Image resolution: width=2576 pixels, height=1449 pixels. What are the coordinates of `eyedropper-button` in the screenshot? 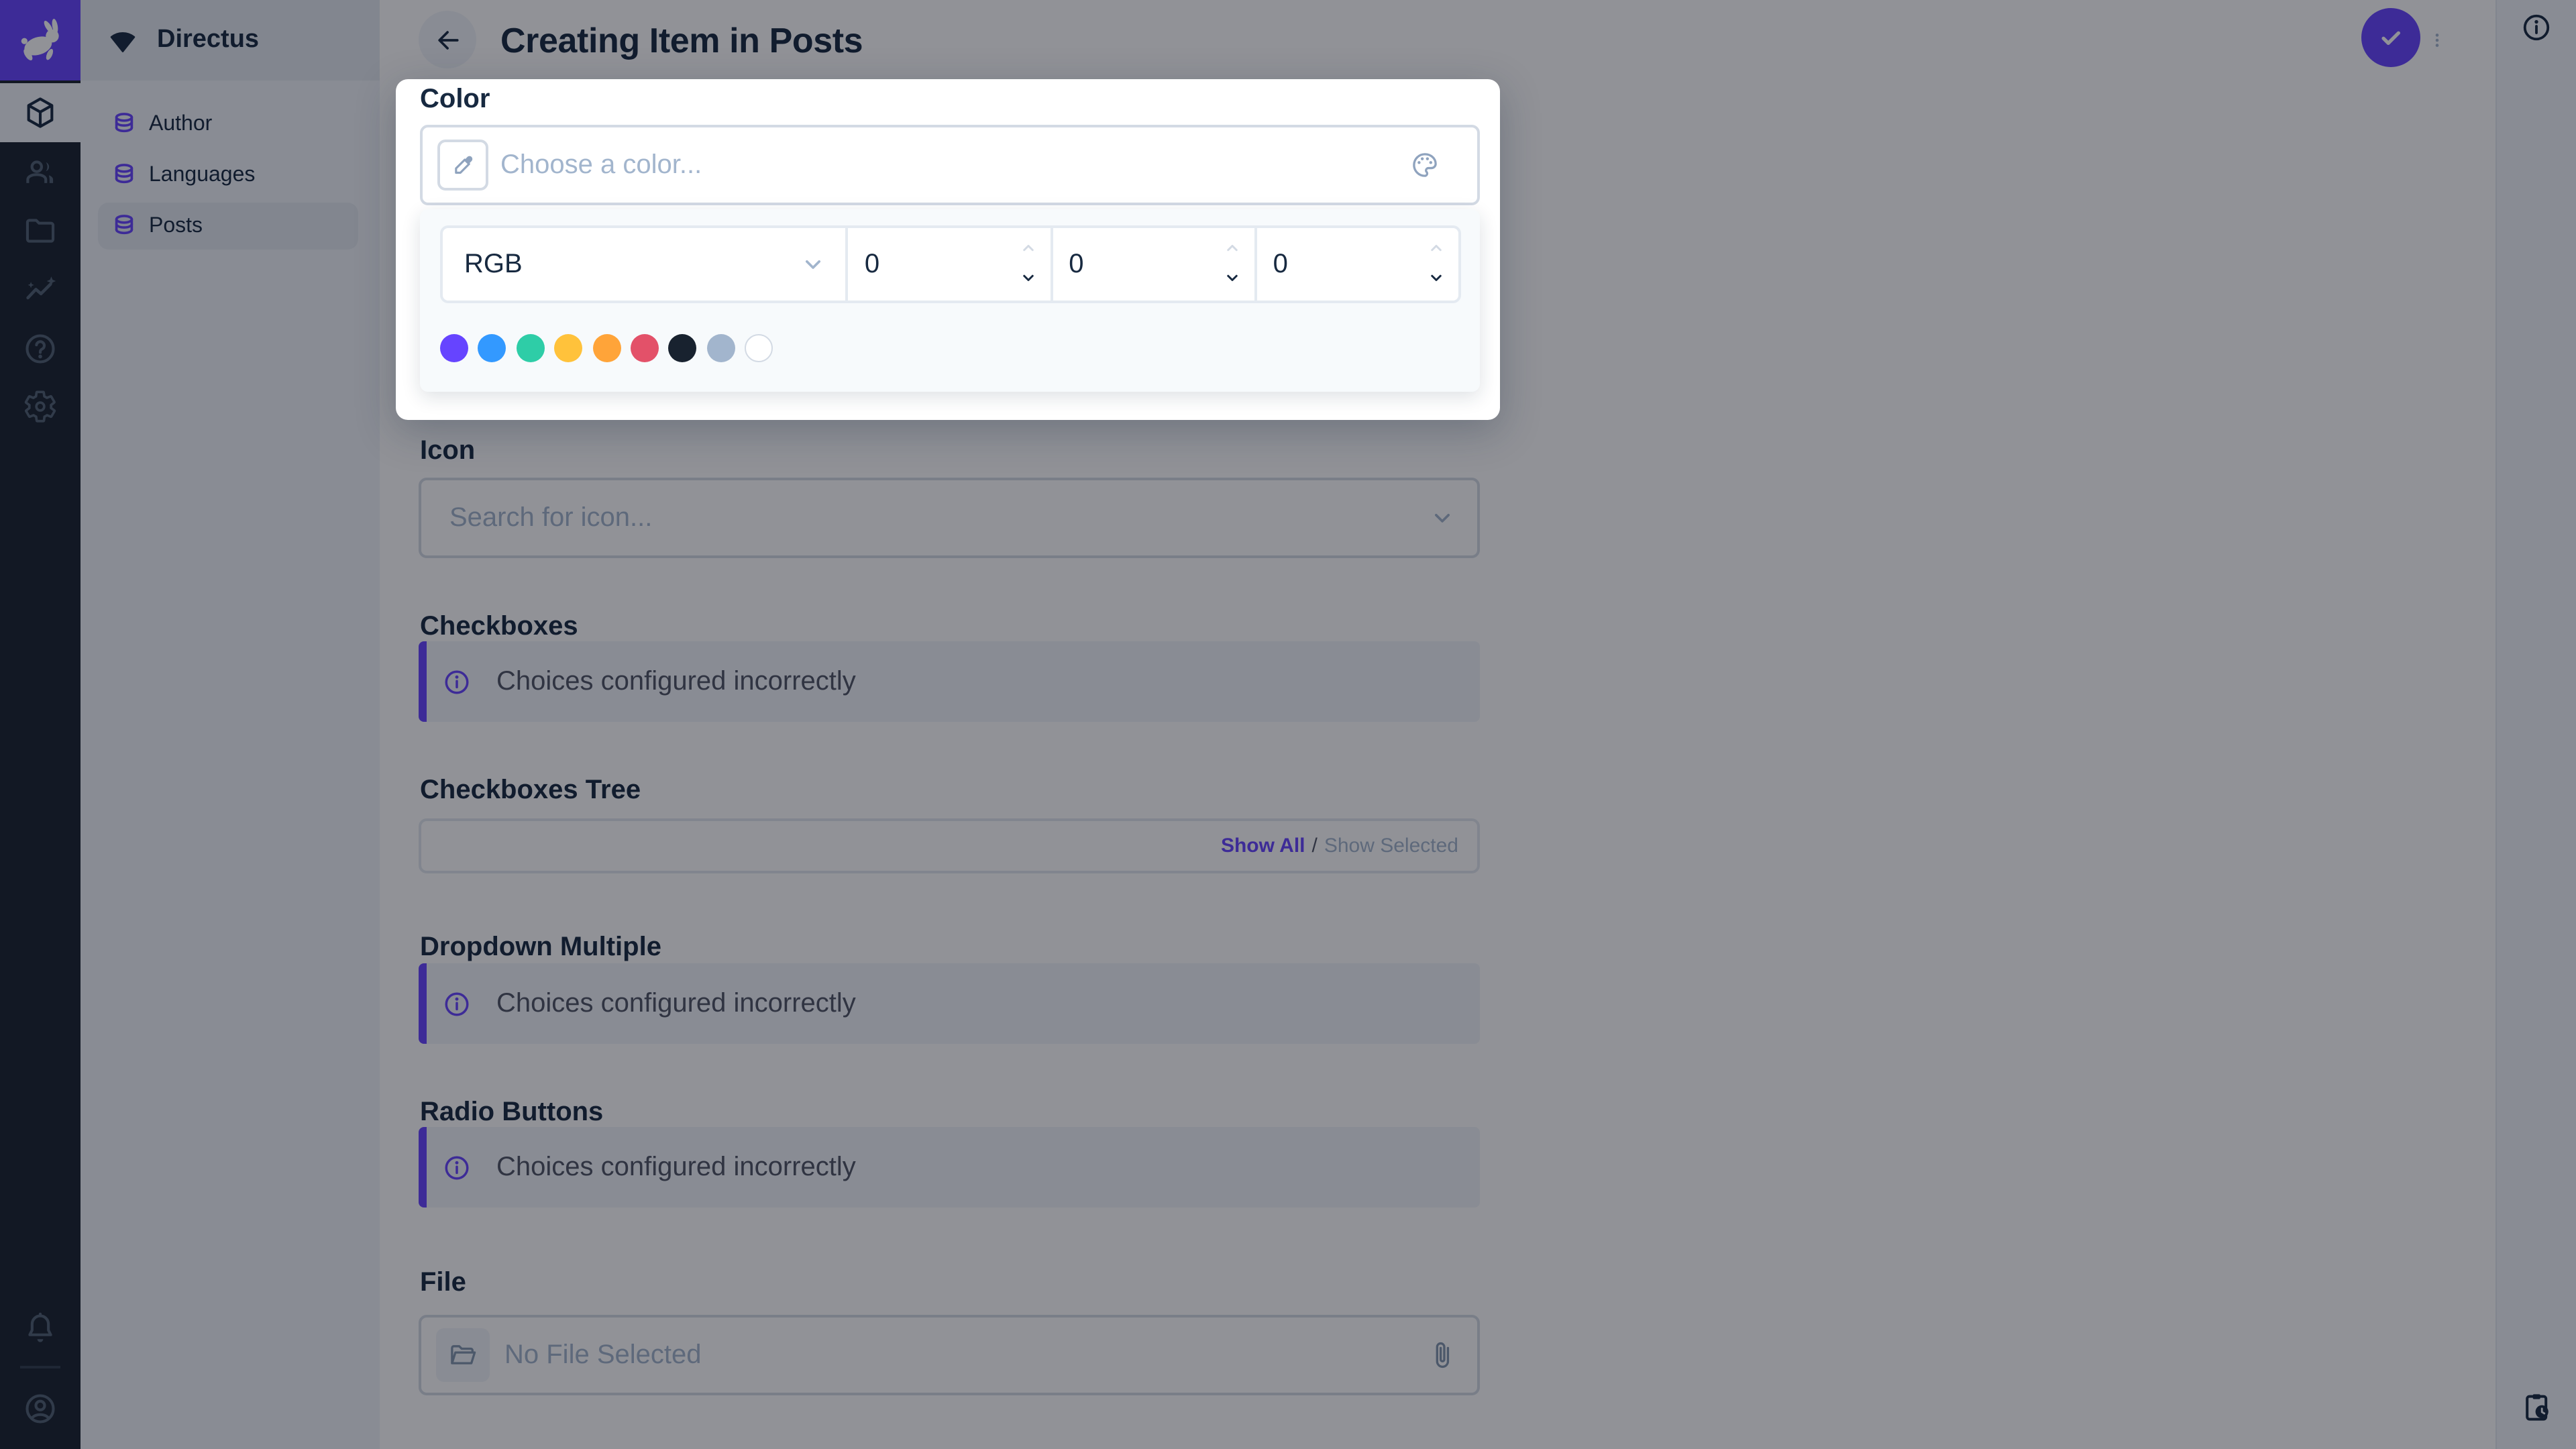 It's located at (462, 165).